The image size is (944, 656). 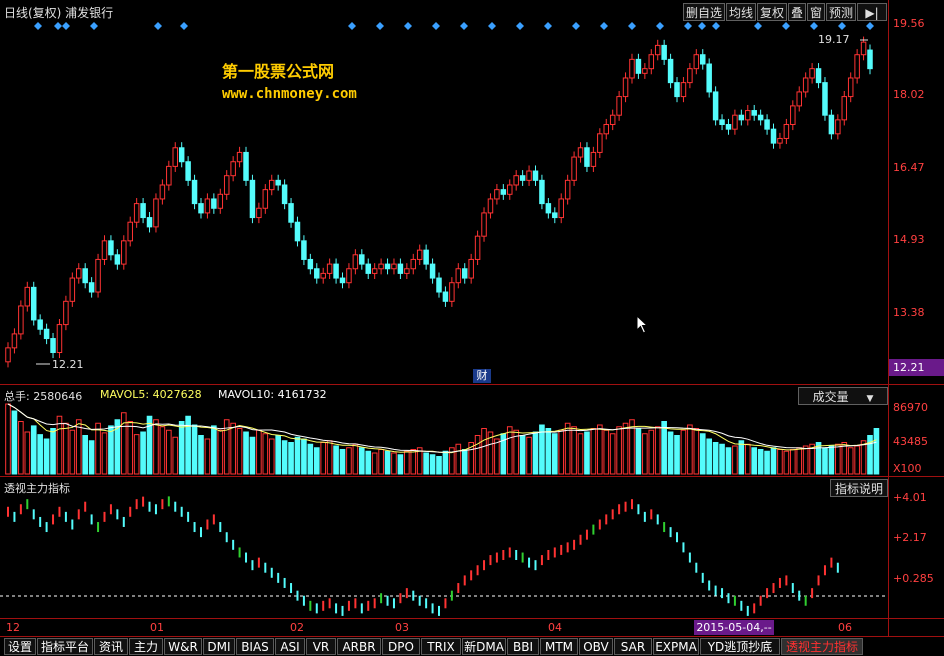 I want to click on tab-SAR: SAR, so click(x=633, y=646).